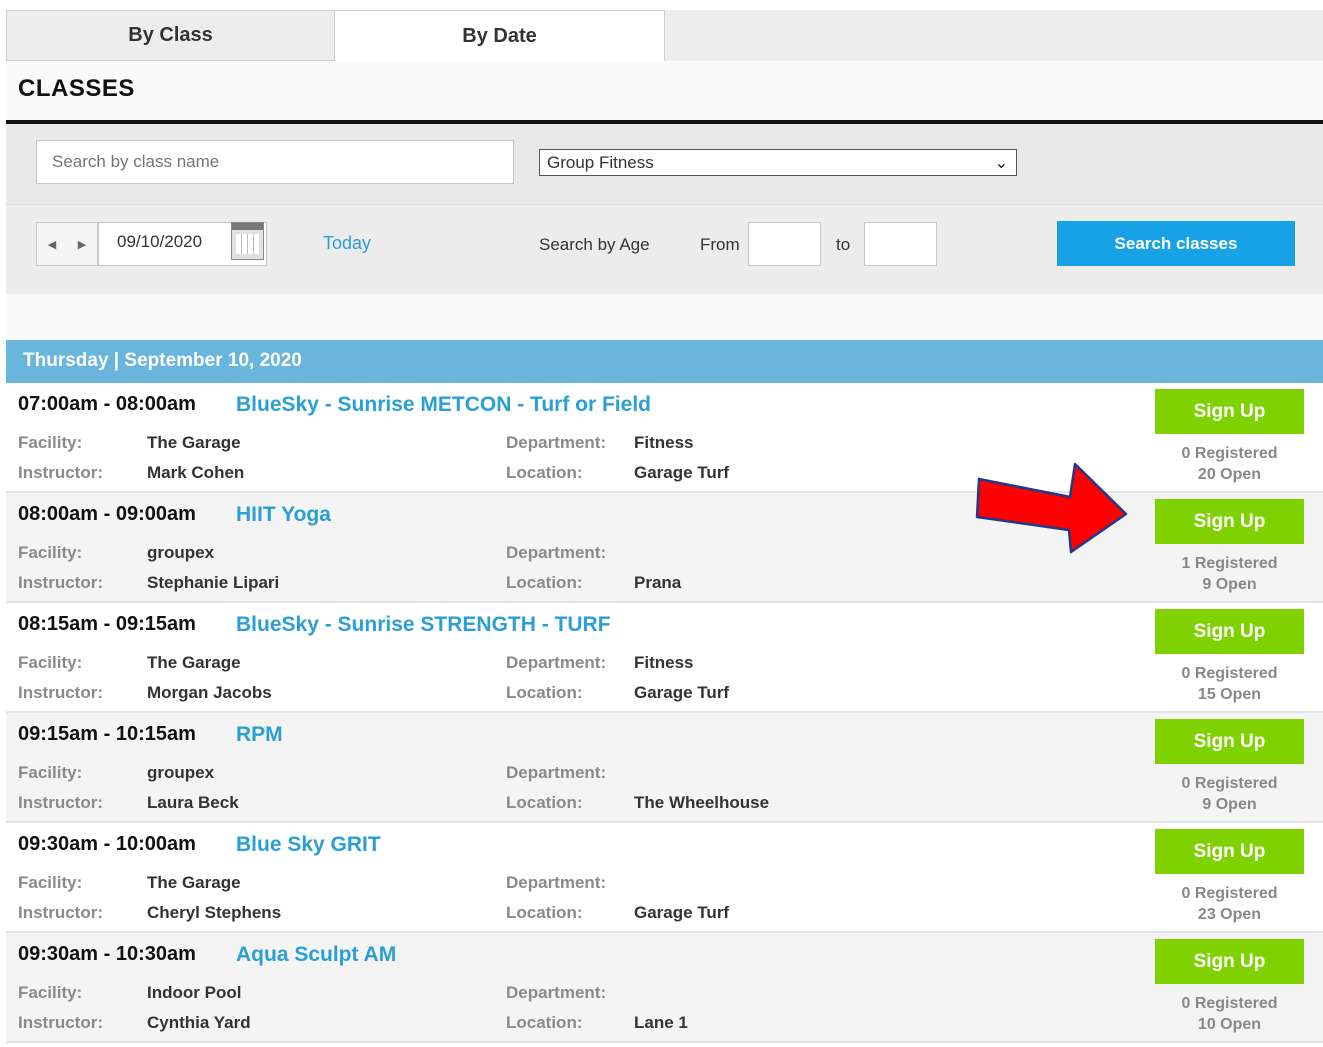 This screenshot has width=1323, height=1047. I want to click on title-bar: CLASSES, so click(664, 91).